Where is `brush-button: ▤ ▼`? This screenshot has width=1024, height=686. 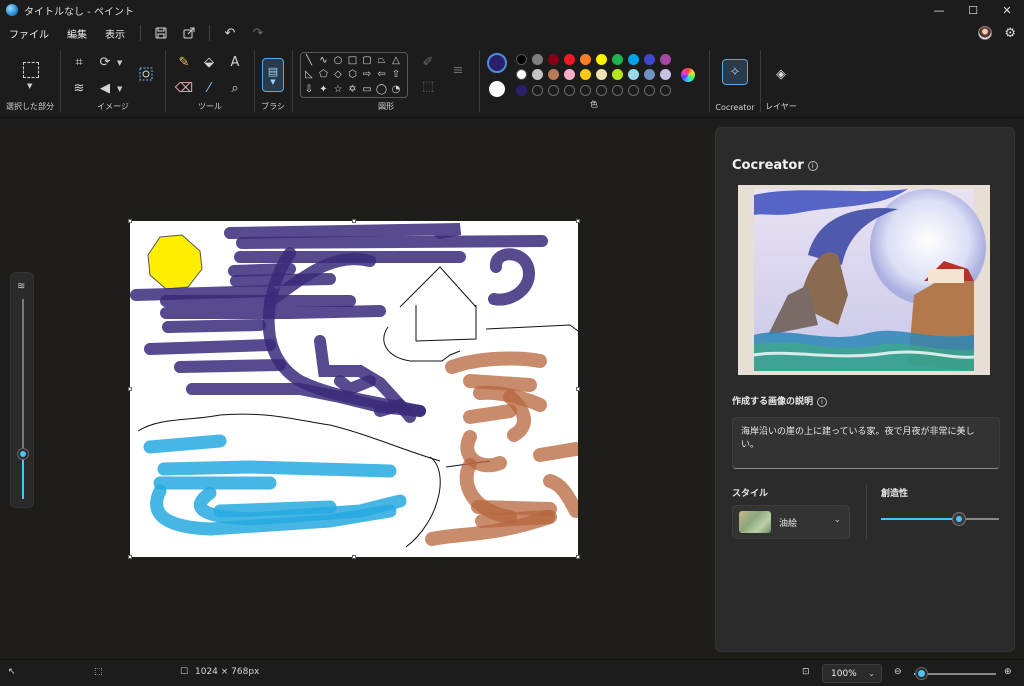
brush-button: ▤ ▼ is located at coordinates (273, 75).